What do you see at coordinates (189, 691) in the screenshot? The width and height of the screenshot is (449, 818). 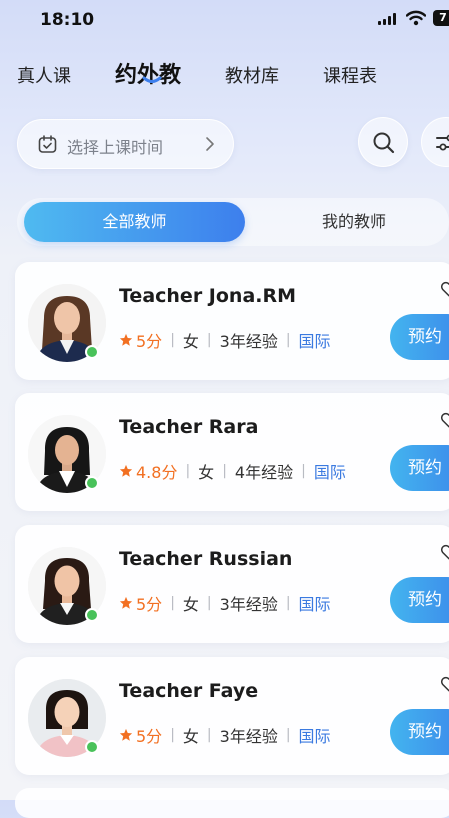 I see `teacher-name: Teacher Faye` at bounding box center [189, 691].